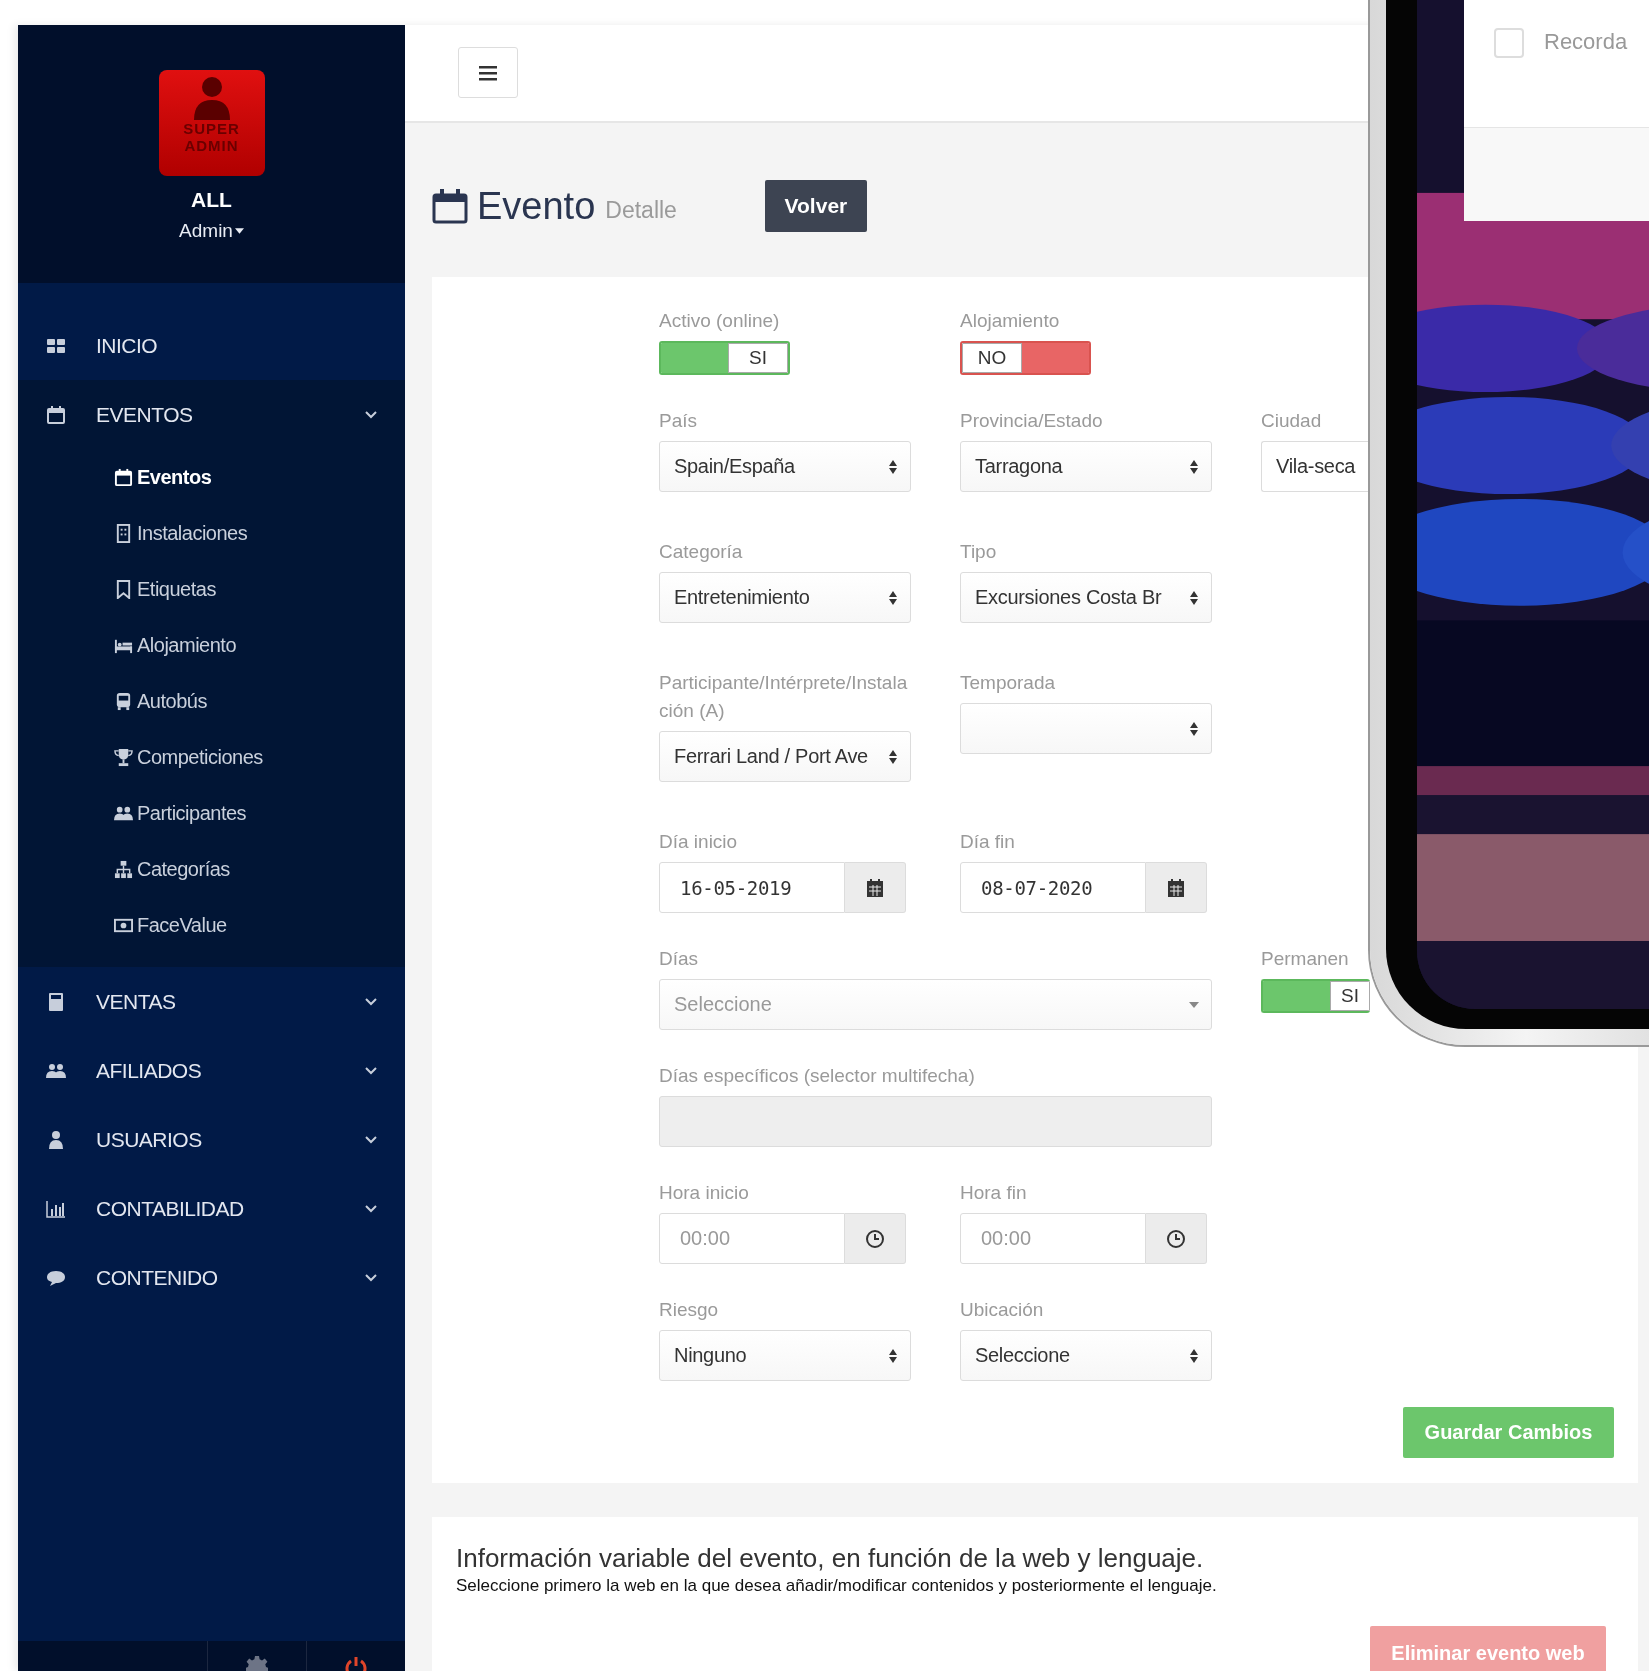  I want to click on page-subtitle: Detalle, so click(641, 210).